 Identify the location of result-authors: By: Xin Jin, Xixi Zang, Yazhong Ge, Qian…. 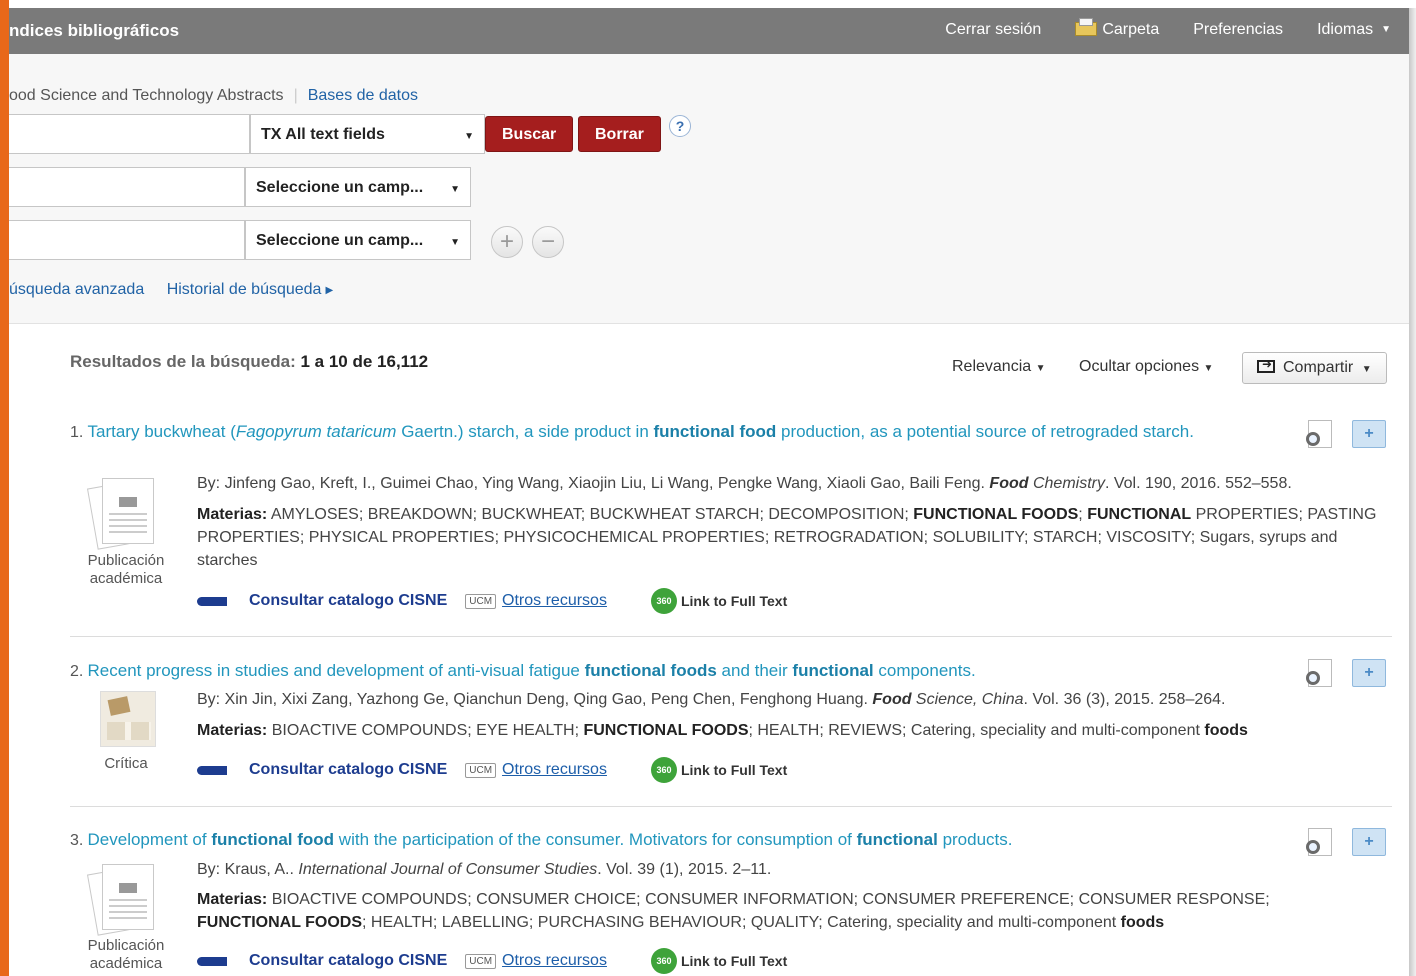
(787, 699).